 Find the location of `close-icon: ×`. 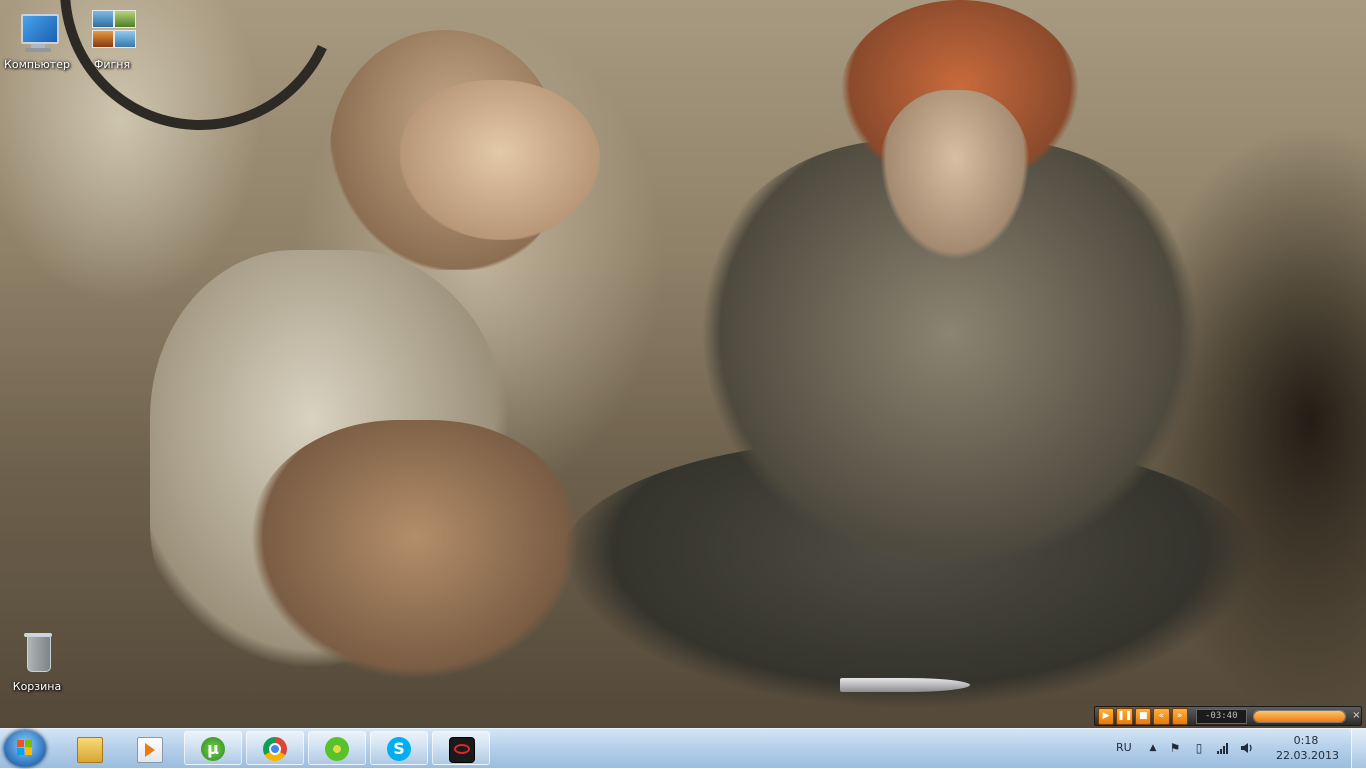

close-icon: × is located at coordinates (1356, 716).